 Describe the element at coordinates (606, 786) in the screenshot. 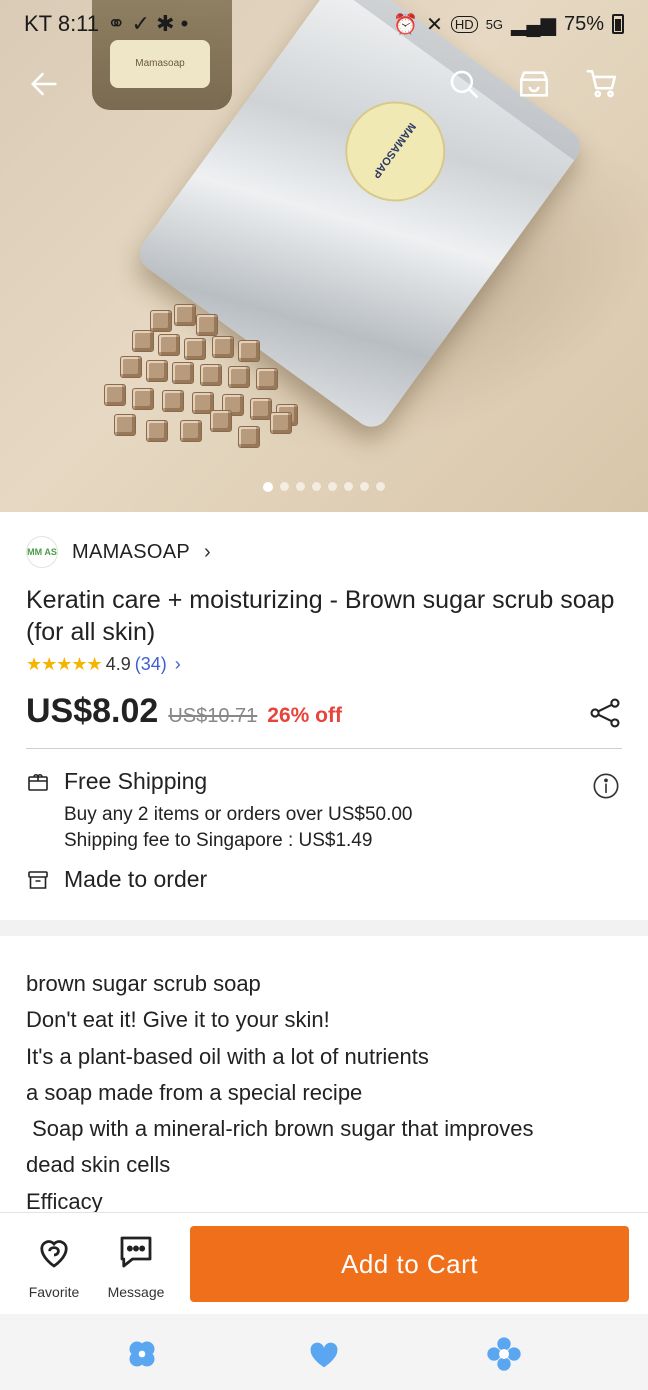

I see `info-icon` at that location.